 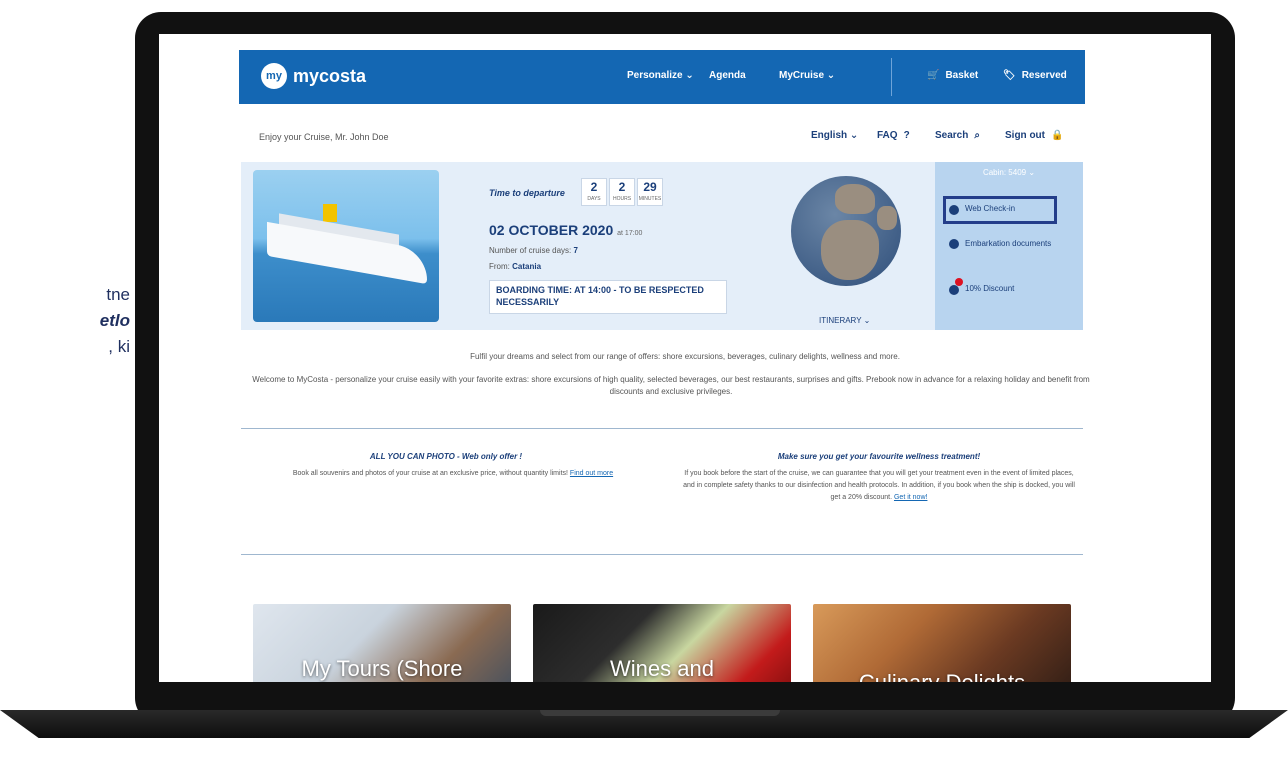 What do you see at coordinates (594, 187) in the screenshot?
I see `countdown-days-value: 2` at bounding box center [594, 187].